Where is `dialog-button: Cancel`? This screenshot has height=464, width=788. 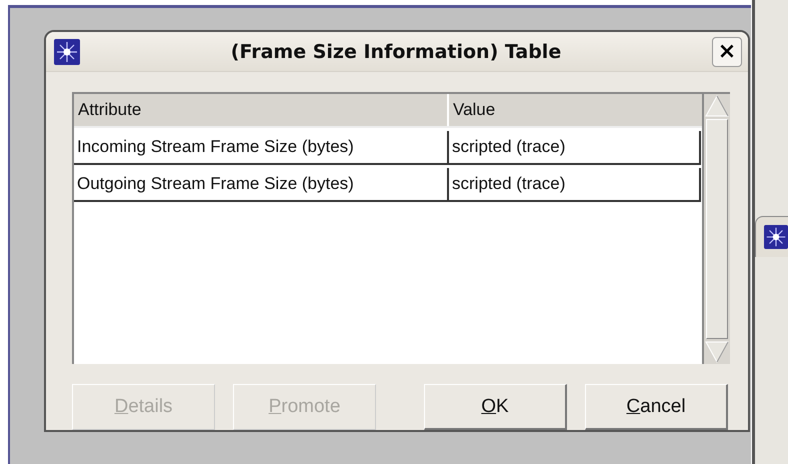 dialog-button: Cancel is located at coordinates (656, 407).